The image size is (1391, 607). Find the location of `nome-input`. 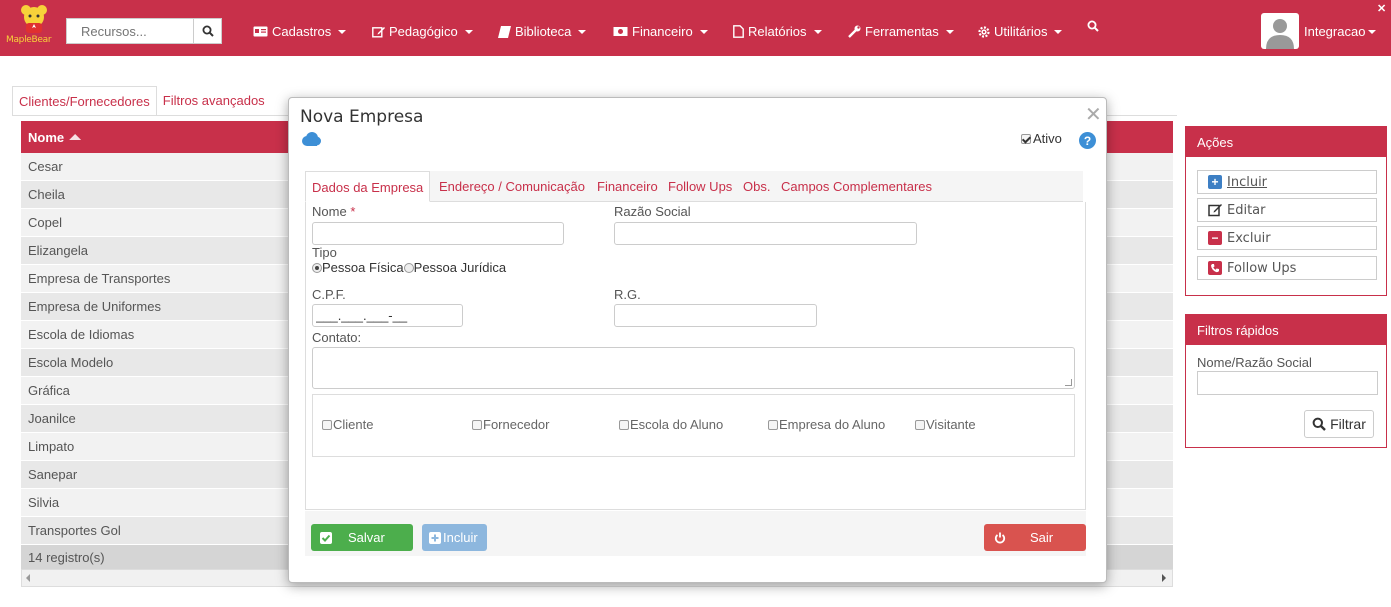

nome-input is located at coordinates (438, 233).